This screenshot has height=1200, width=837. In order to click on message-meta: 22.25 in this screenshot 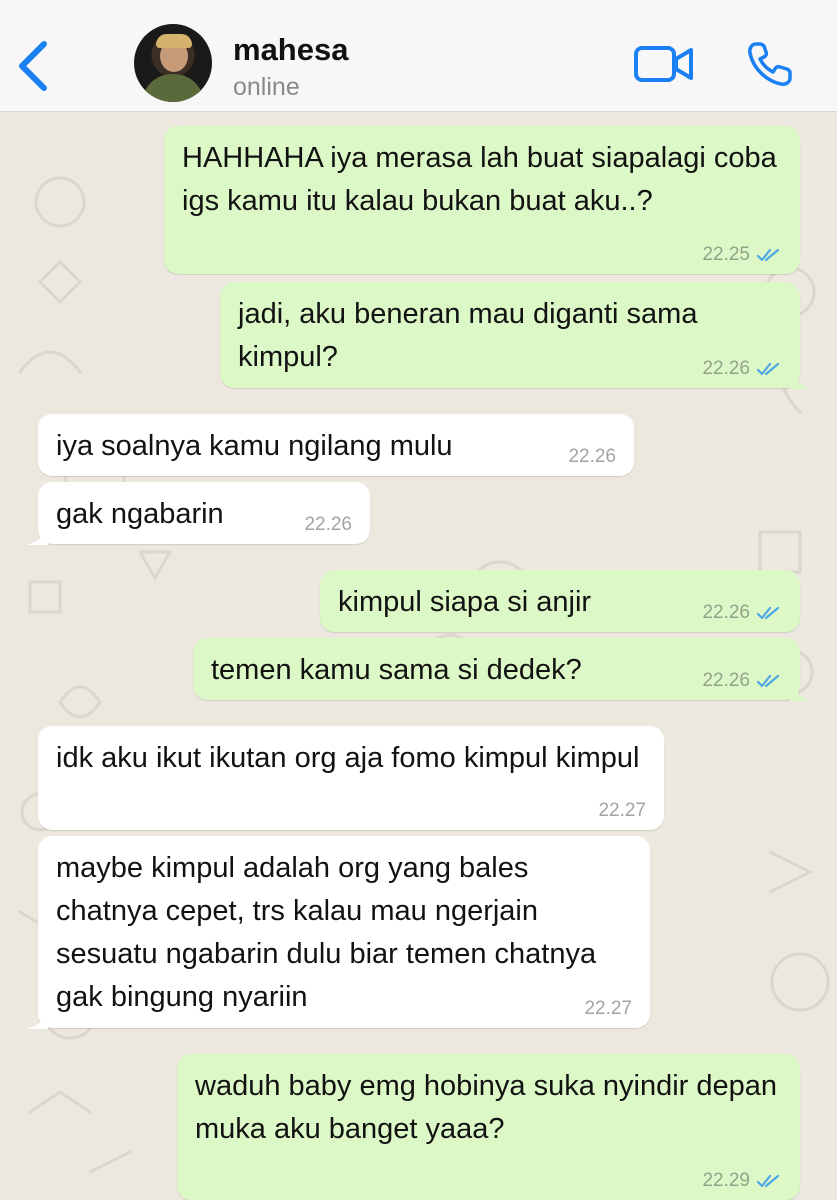, I will do `click(742, 255)`.